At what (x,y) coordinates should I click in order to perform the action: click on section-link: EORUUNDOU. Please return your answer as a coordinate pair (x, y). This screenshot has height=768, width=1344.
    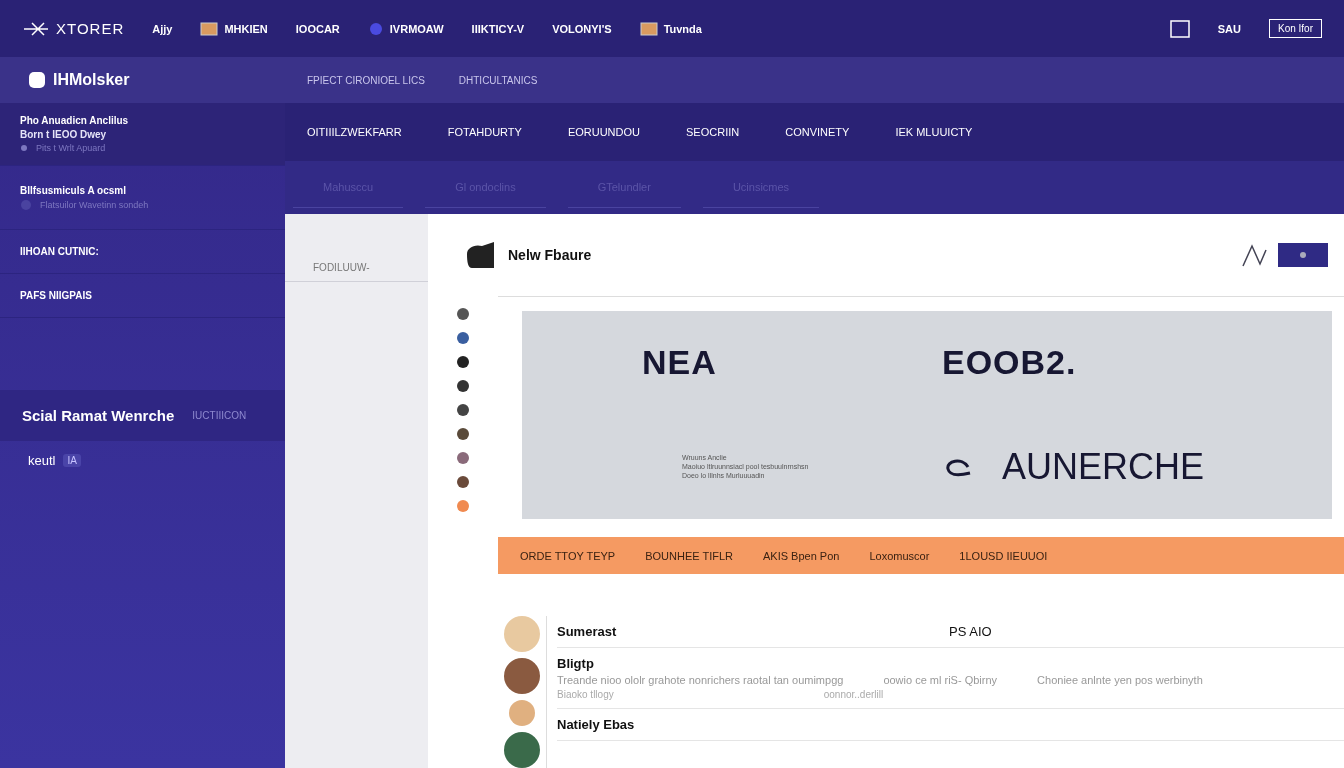
    Looking at the image, I should click on (603, 132).